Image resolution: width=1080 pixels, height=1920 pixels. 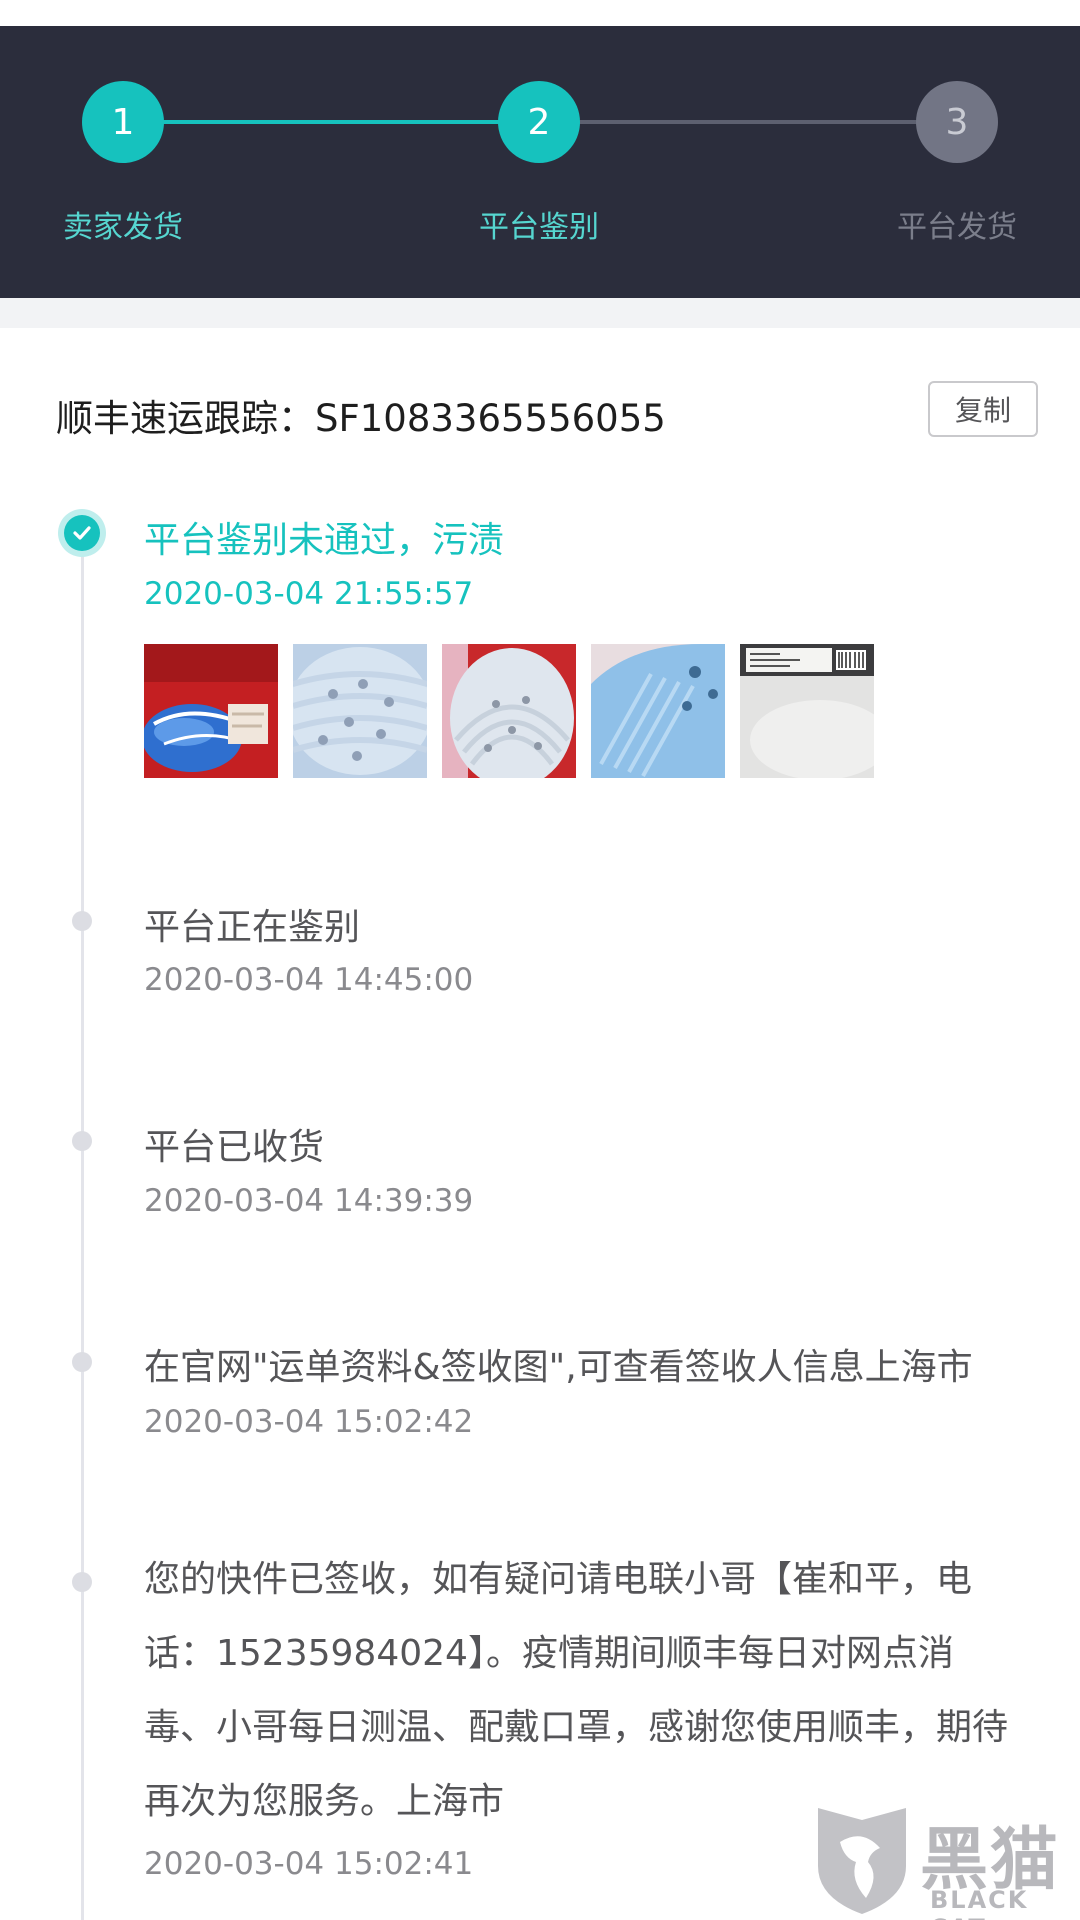 I want to click on step-connector-done, so click(x=331, y=122).